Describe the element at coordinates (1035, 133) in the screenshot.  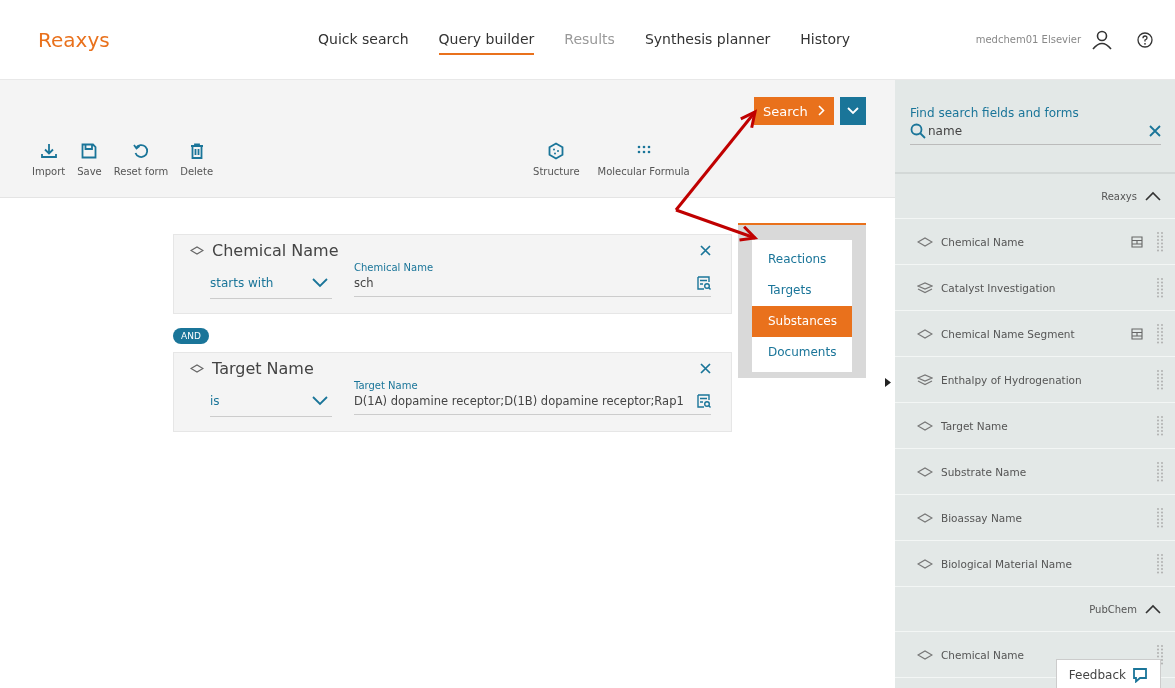
I see `search-field: name` at that location.